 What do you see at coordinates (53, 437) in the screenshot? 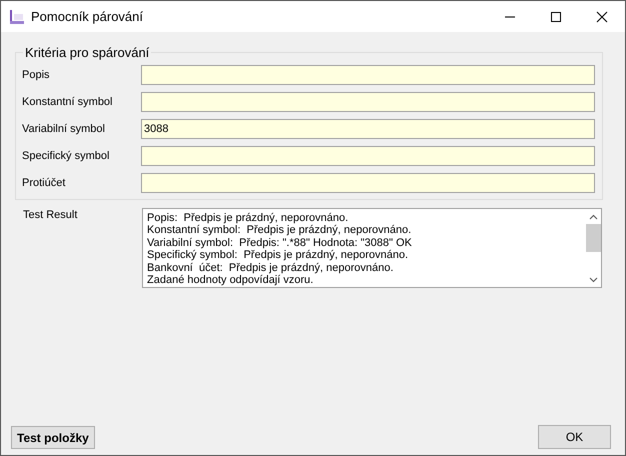
I see `test-items-button: Test položky` at bounding box center [53, 437].